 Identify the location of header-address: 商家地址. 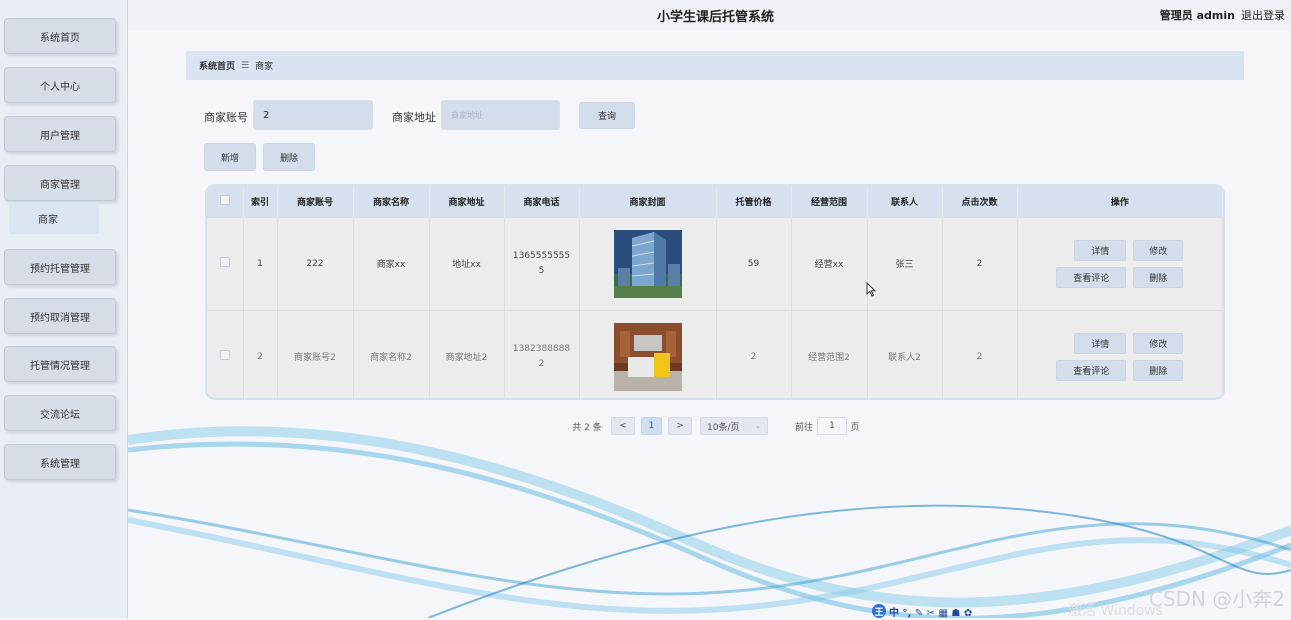
(467, 201).